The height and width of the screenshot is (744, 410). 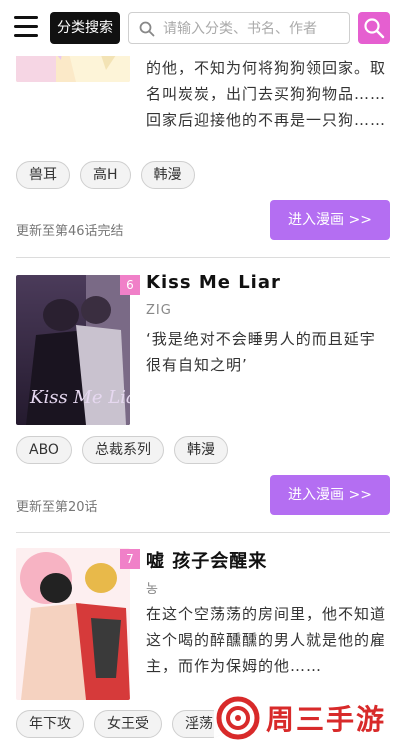 I want to click on tag: 高H, so click(x=105, y=175).